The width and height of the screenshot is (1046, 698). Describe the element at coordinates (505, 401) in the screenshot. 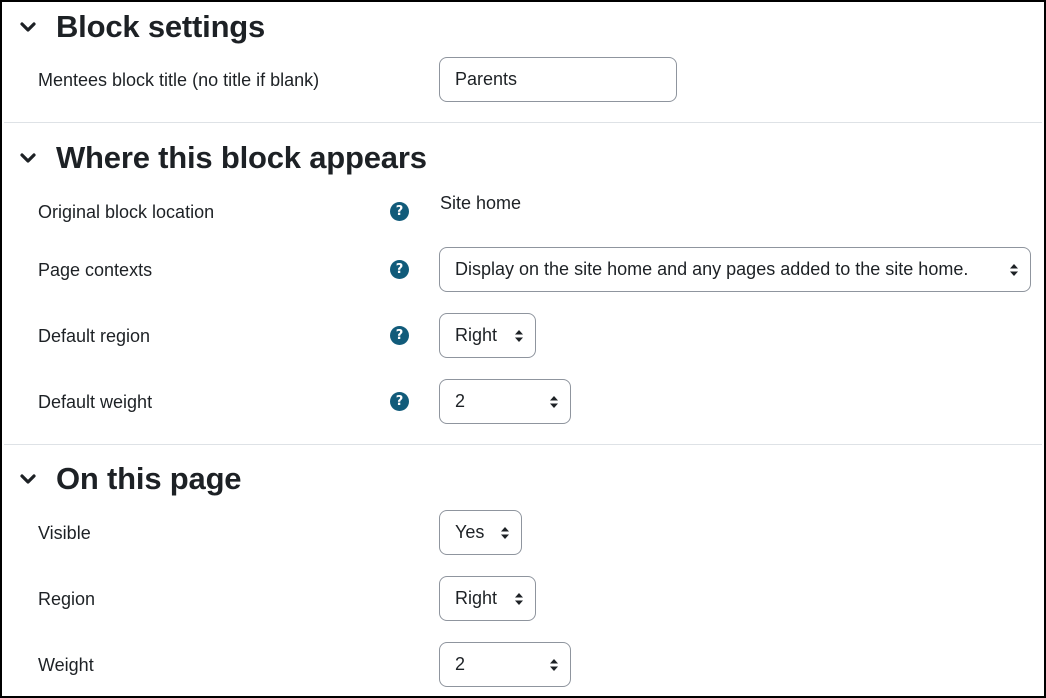

I see `default-weight-select: 2` at that location.